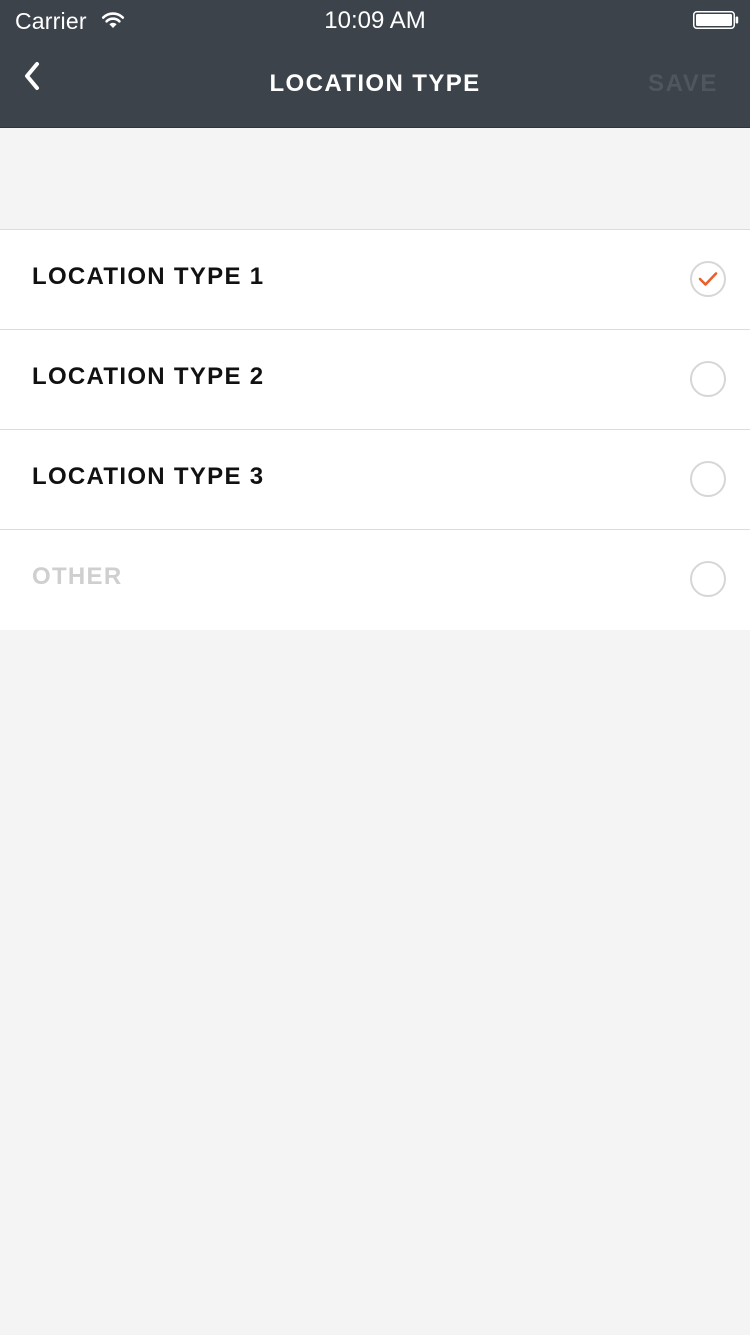  What do you see at coordinates (683, 84) in the screenshot?
I see `save-button: SAVE` at bounding box center [683, 84].